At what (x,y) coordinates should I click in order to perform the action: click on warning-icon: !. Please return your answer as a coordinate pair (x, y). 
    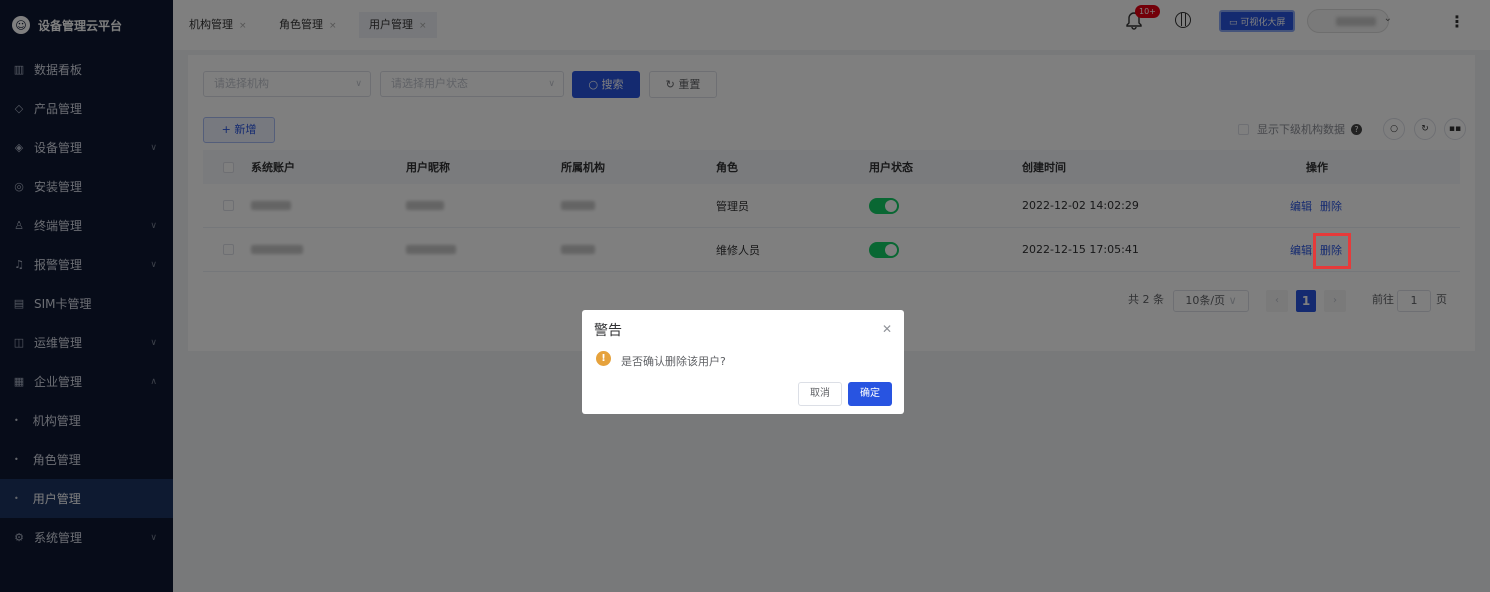
    Looking at the image, I should click on (603, 358).